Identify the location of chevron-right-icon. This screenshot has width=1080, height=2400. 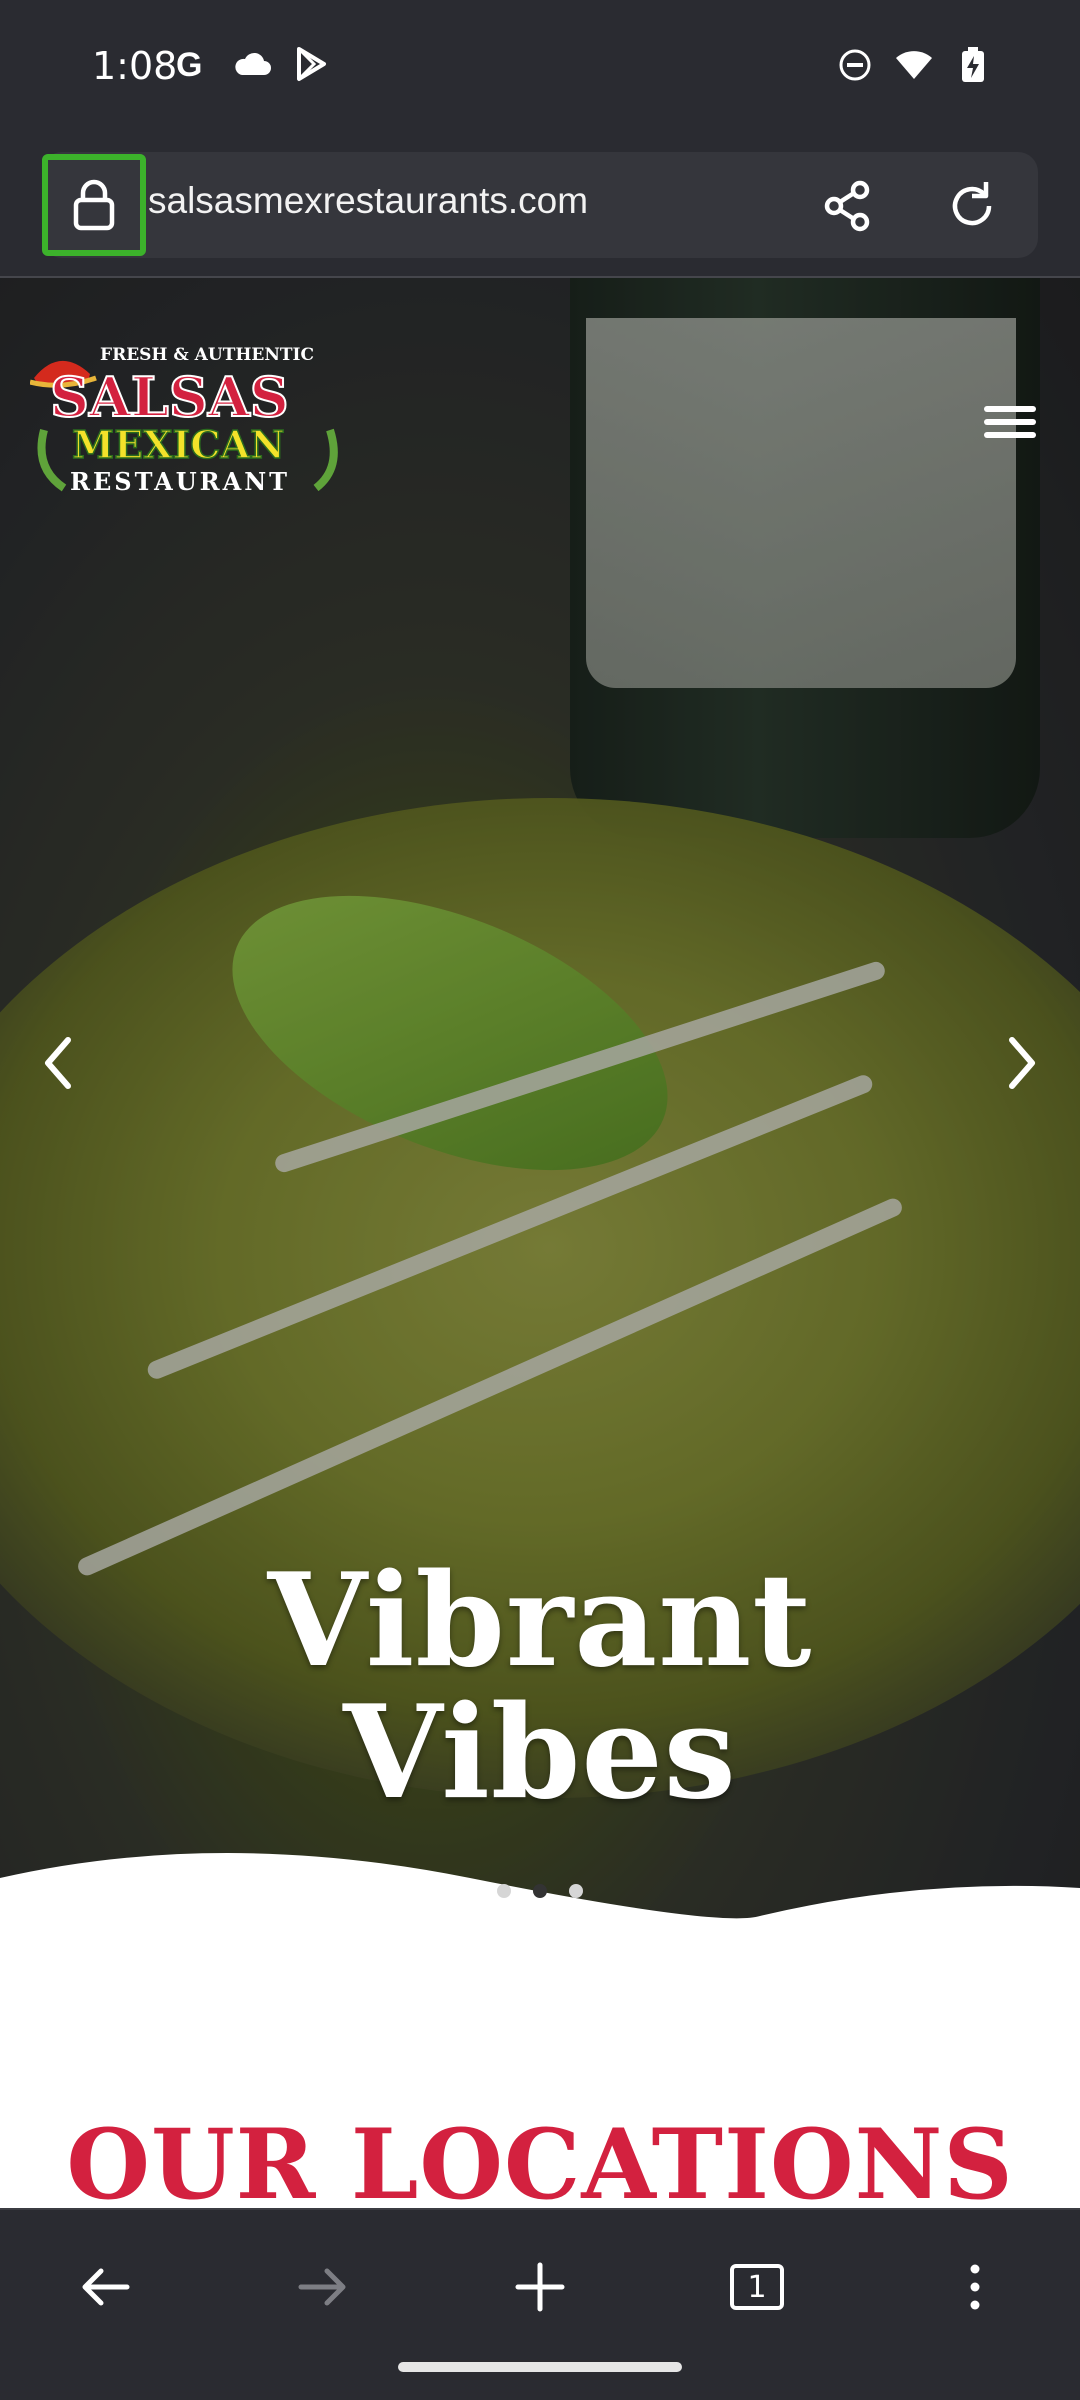
(1022, 1063).